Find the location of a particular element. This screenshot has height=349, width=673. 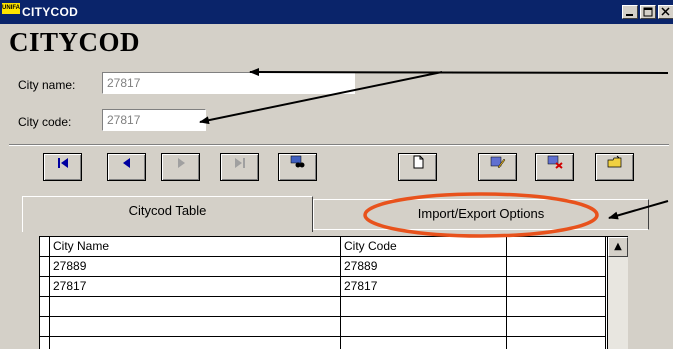

city-code-field: 27817 is located at coordinates (154, 120).